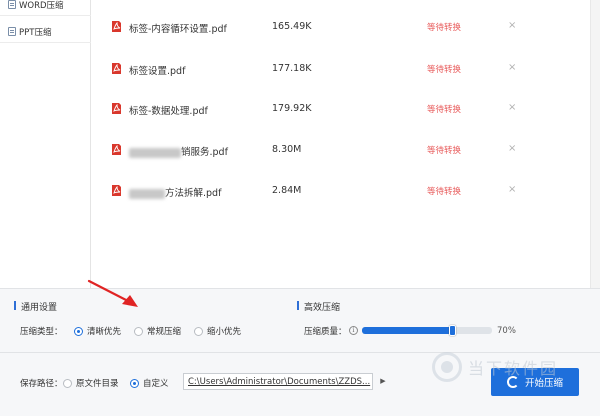  What do you see at coordinates (41, 384) in the screenshot?
I see `save-path-label: 保存路径：` at bounding box center [41, 384].